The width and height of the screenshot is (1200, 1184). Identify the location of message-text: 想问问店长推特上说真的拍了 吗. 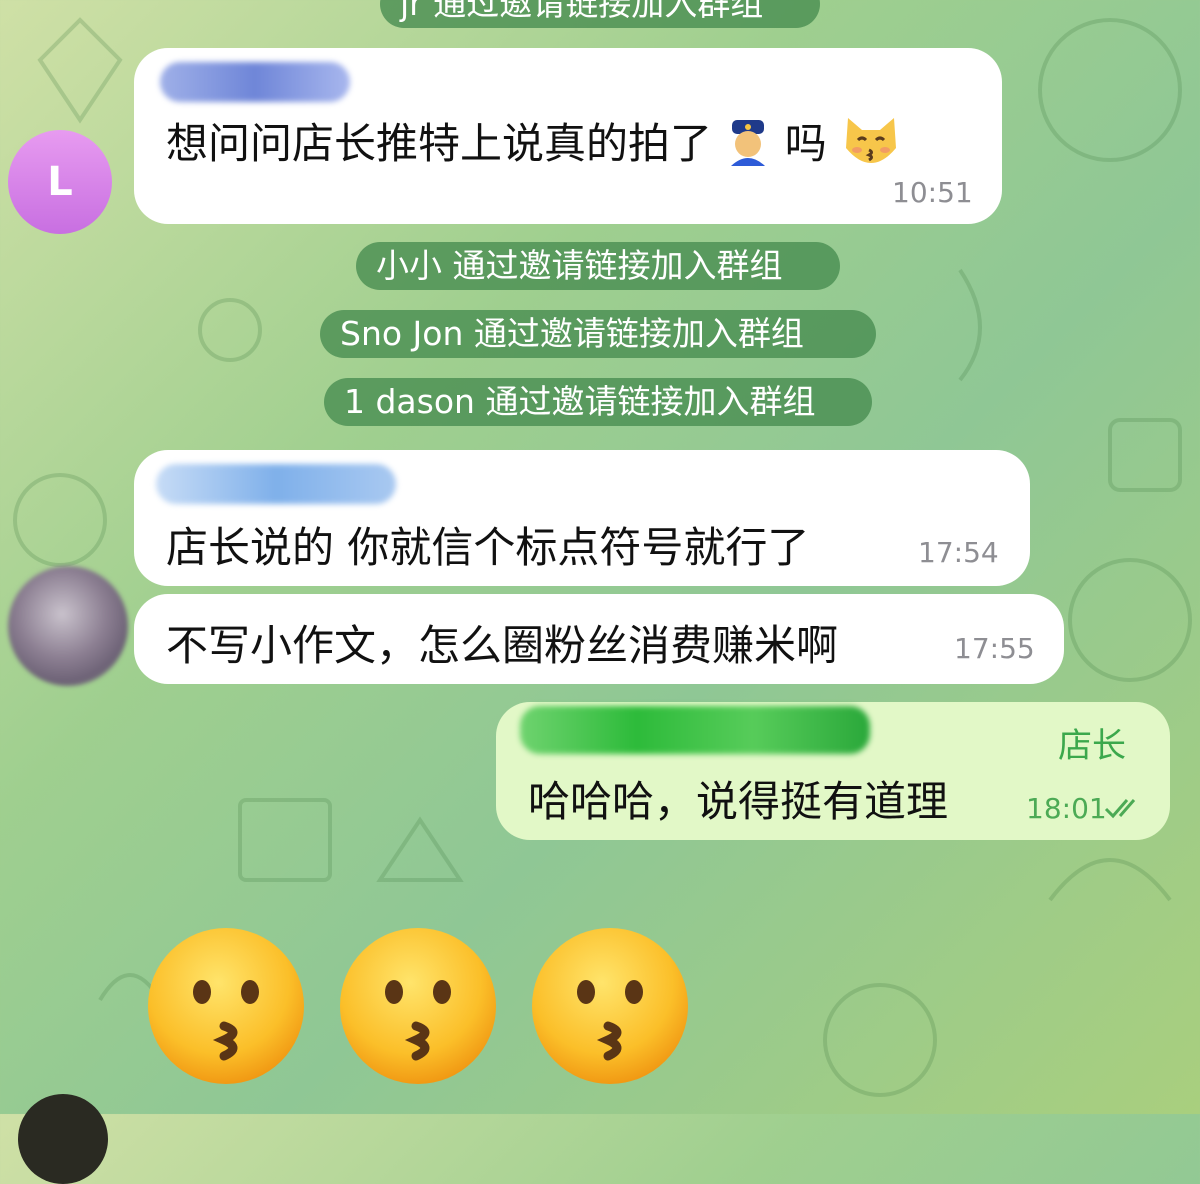
(534, 140).